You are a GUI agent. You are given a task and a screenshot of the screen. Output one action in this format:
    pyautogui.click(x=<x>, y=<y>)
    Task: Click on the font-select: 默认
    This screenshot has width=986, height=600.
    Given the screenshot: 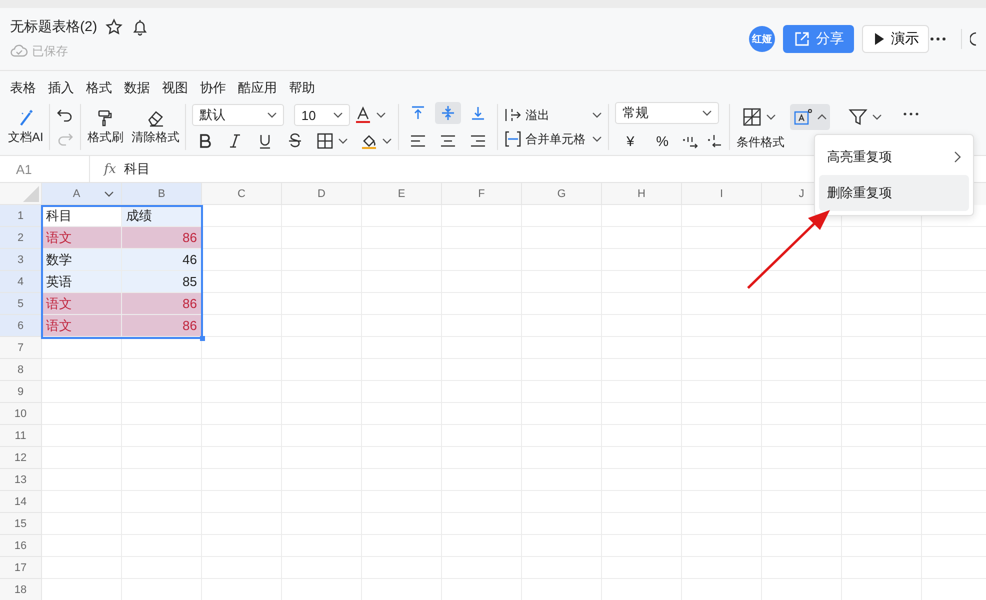 What is the action you would take?
    pyautogui.click(x=238, y=115)
    